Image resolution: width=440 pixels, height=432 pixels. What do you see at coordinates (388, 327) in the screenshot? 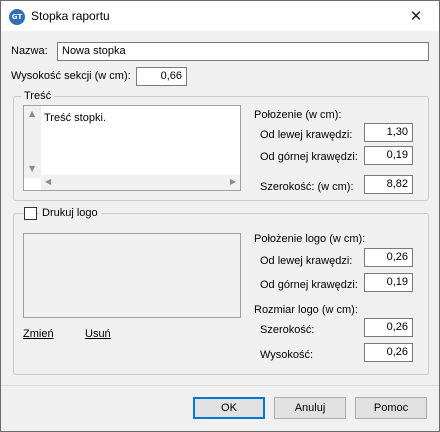
I see `logo-width-input: 0,26` at bounding box center [388, 327].